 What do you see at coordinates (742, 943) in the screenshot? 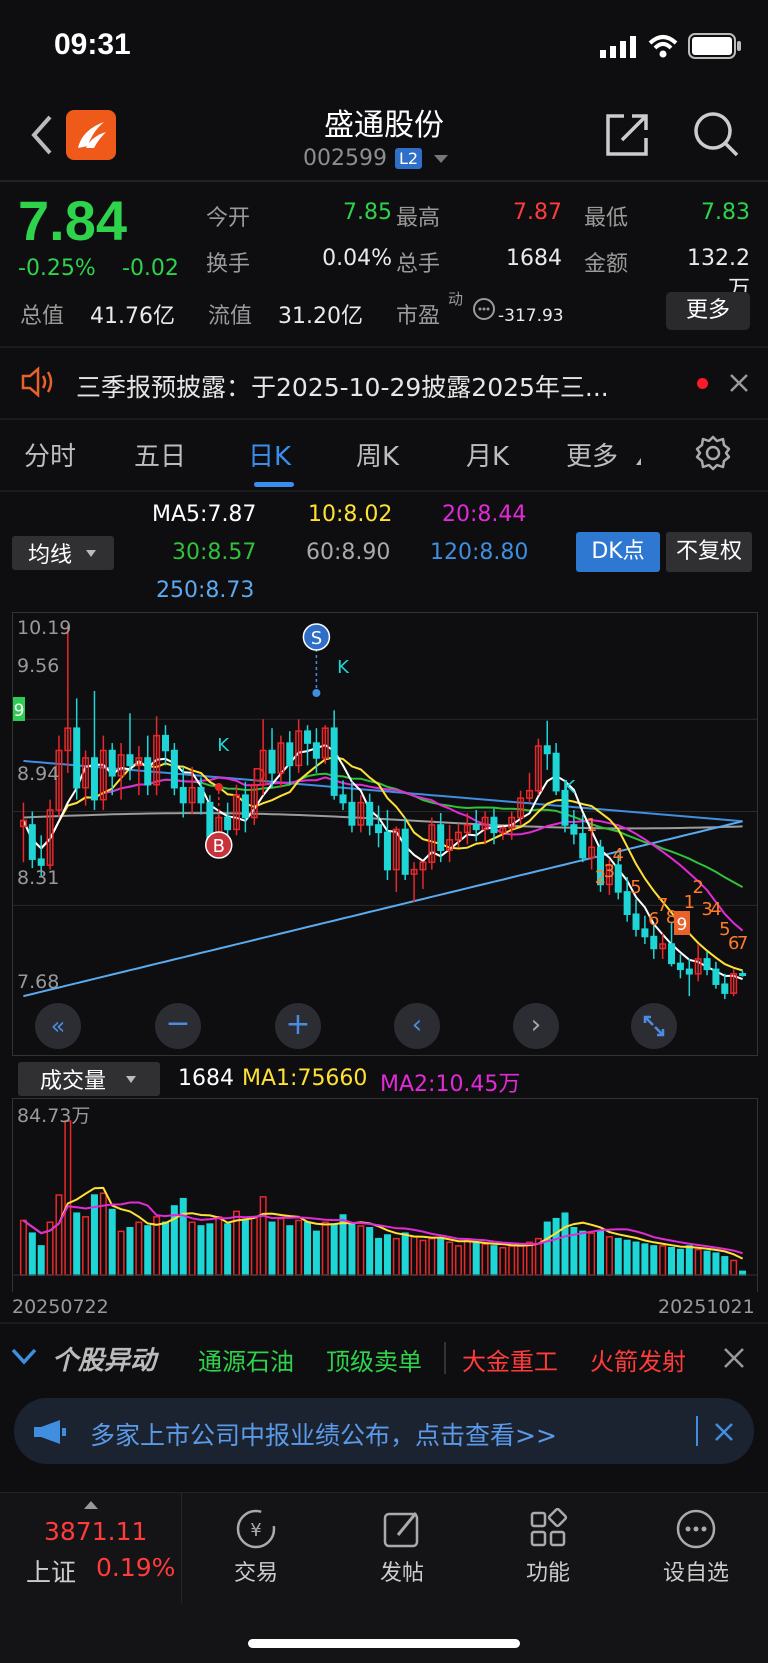
I see `sequence-number: 7` at bounding box center [742, 943].